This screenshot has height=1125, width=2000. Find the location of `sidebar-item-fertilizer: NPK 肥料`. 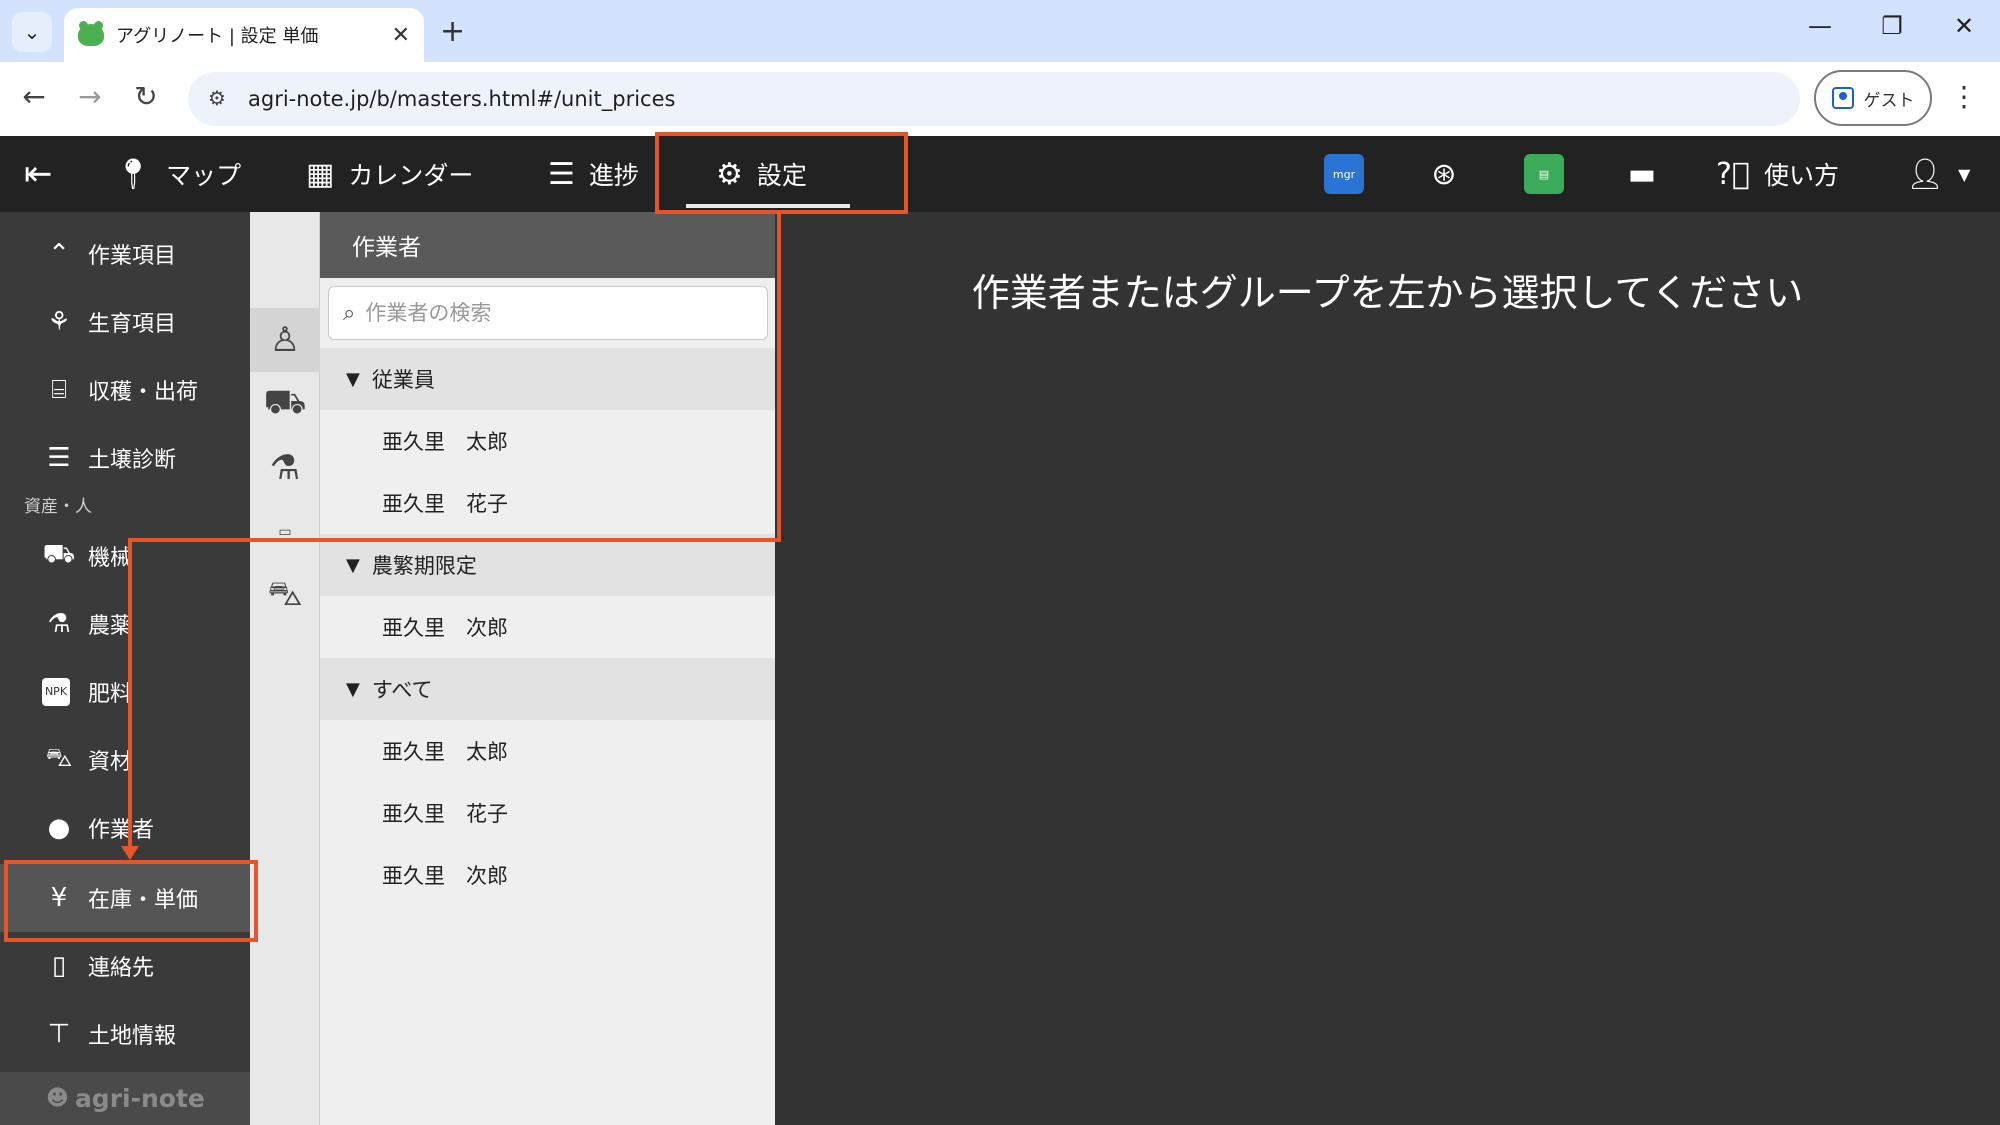

sidebar-item-fertilizer: NPK 肥料 is located at coordinates (125, 692).